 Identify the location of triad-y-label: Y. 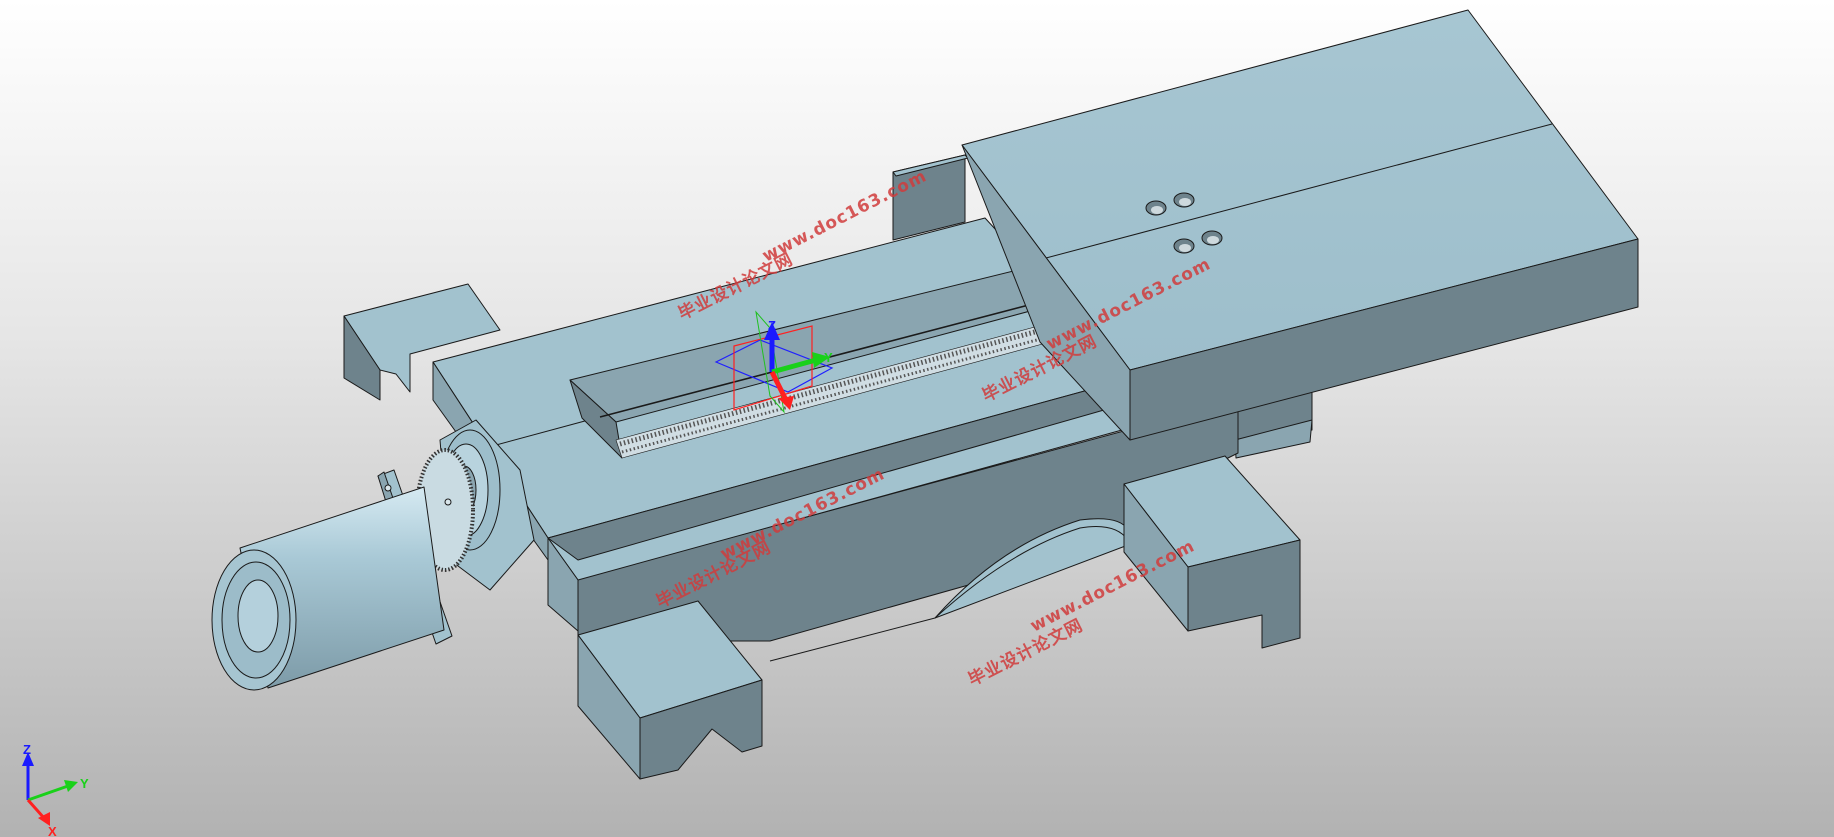
(828, 357).